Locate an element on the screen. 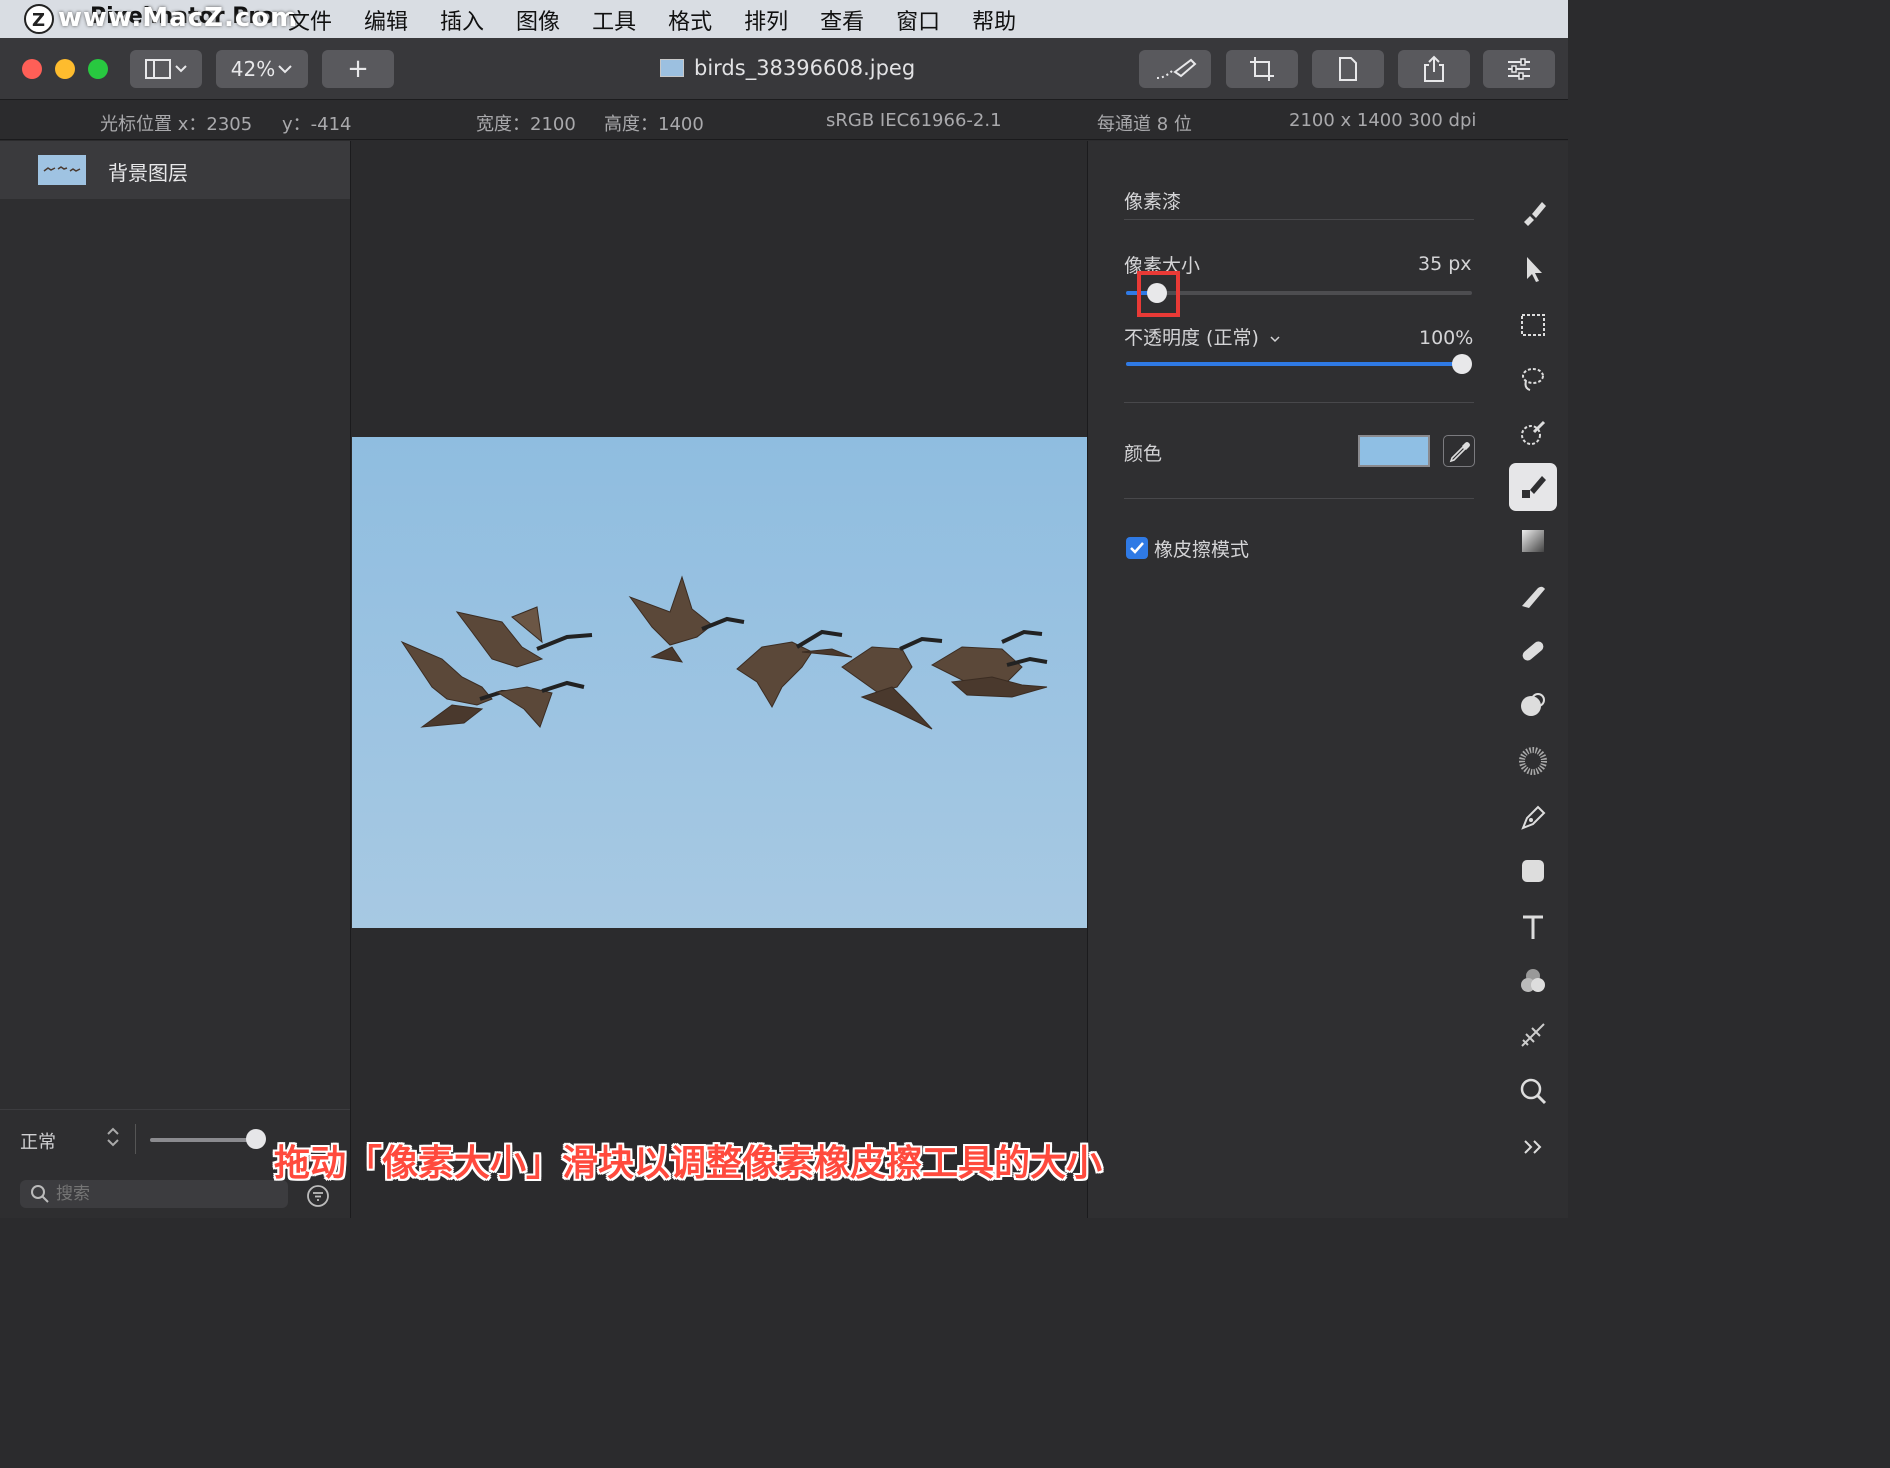  lasso-icon is located at coordinates (1533, 379).